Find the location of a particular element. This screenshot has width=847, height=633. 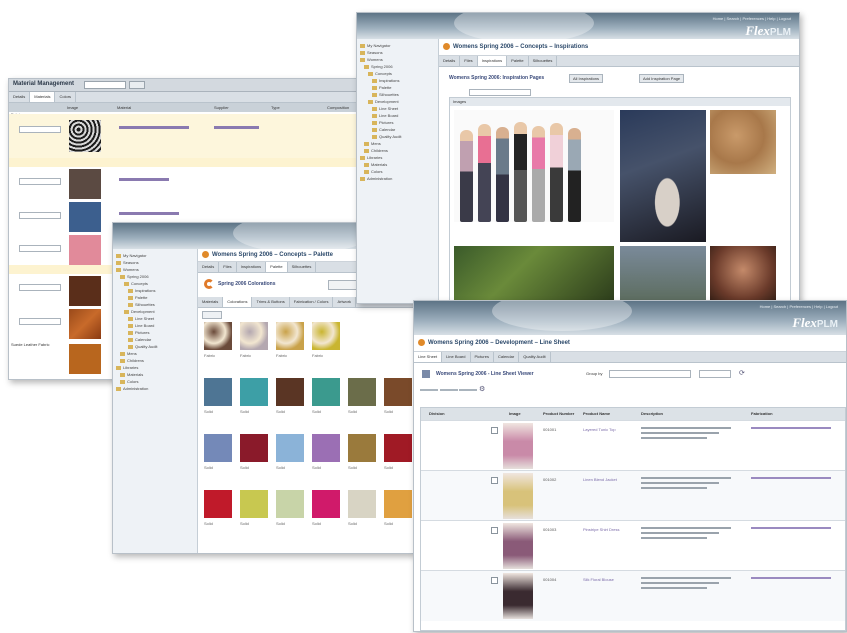

tree-item: My Navigator is located at coordinates (397, 45).